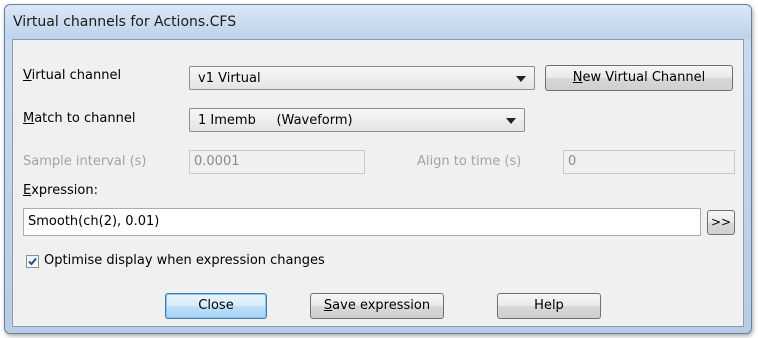 This screenshot has height=338, width=758. What do you see at coordinates (378, 22) in the screenshot?
I see `title-bar: Virtual channels for Actions.CFS` at bounding box center [378, 22].